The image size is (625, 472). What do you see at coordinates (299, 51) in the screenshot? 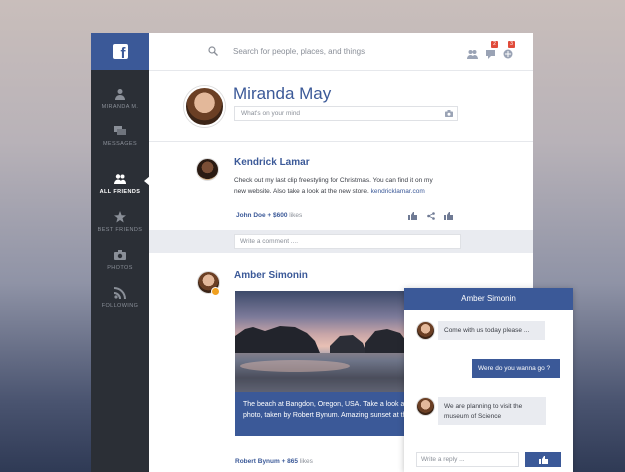
I see `search-input: Search for people, places, and things` at bounding box center [299, 51].